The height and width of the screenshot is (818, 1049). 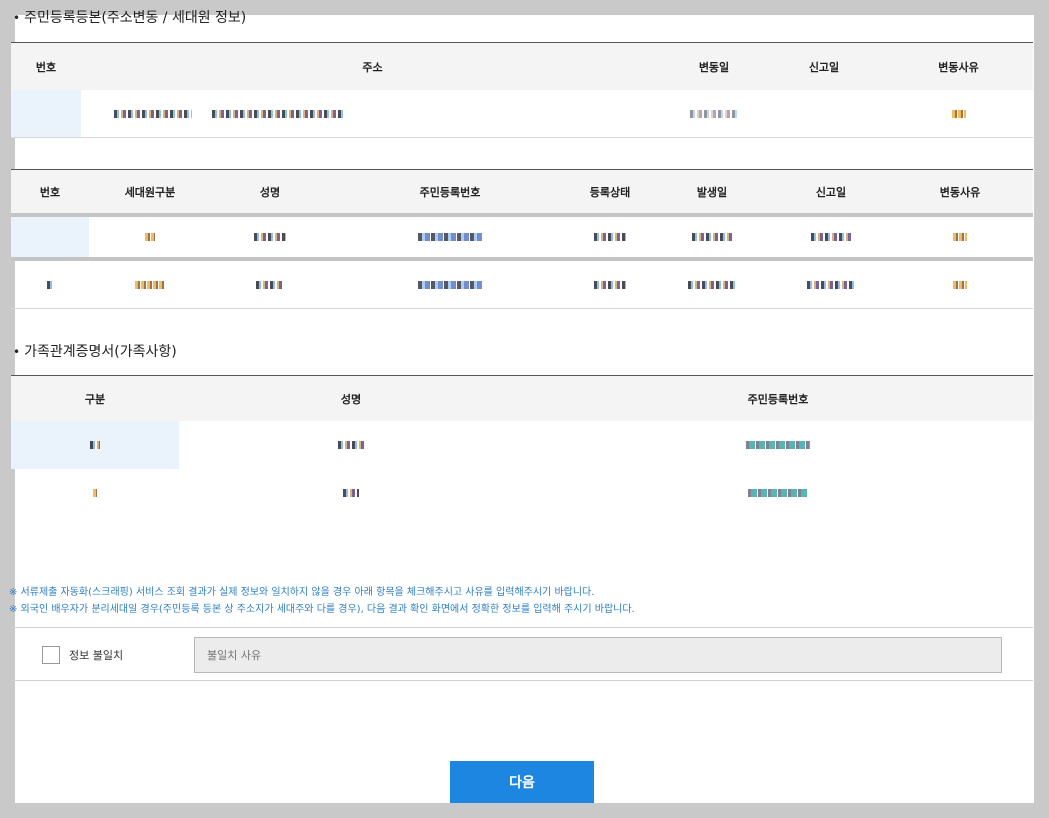 What do you see at coordinates (50, 284) in the screenshot?
I see `row-number-redacted` at bounding box center [50, 284].